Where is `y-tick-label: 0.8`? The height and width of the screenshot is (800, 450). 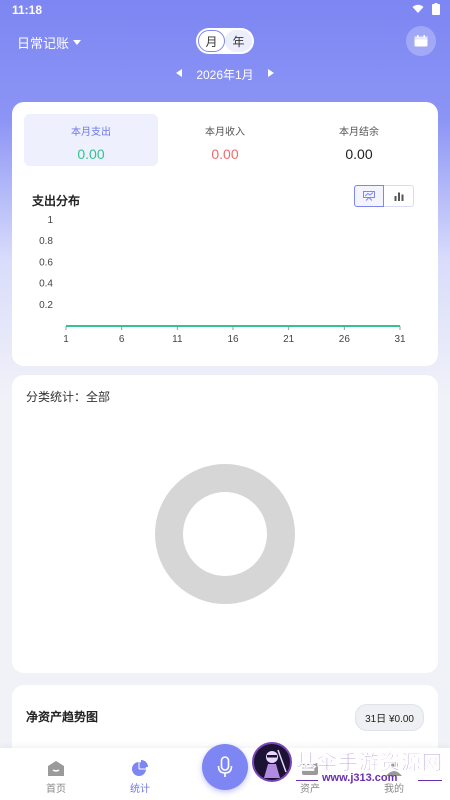
y-tick-label: 0.8 is located at coordinates (46, 241).